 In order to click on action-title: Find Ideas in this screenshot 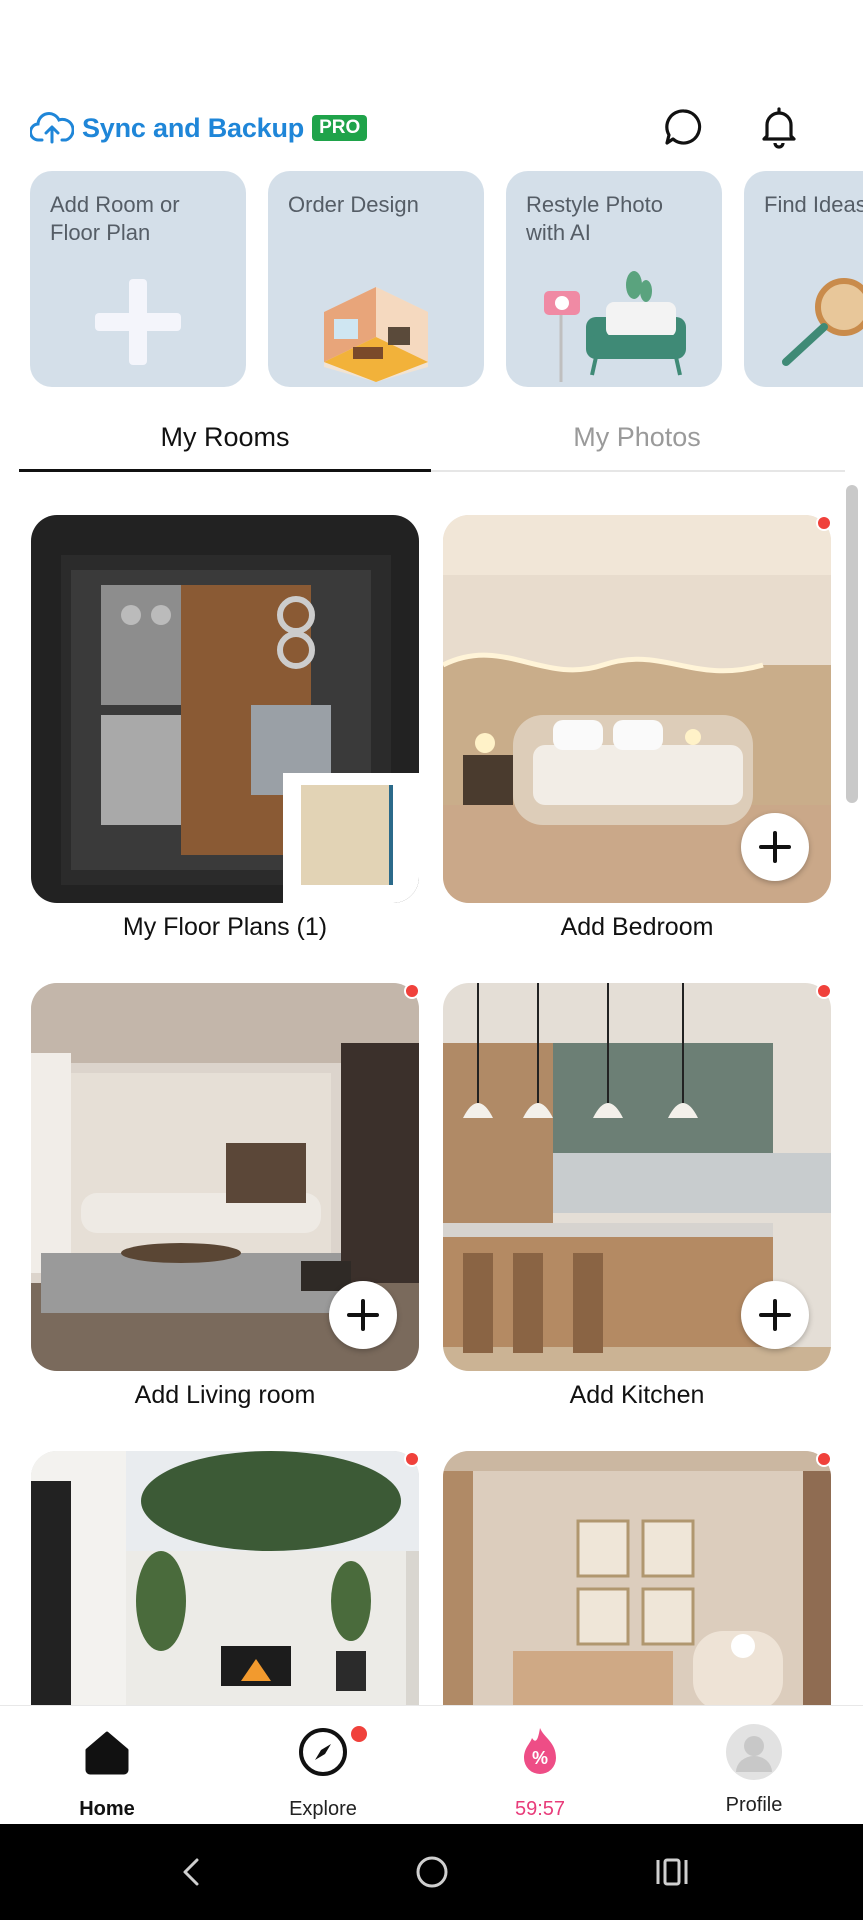, I will do `click(813, 204)`.